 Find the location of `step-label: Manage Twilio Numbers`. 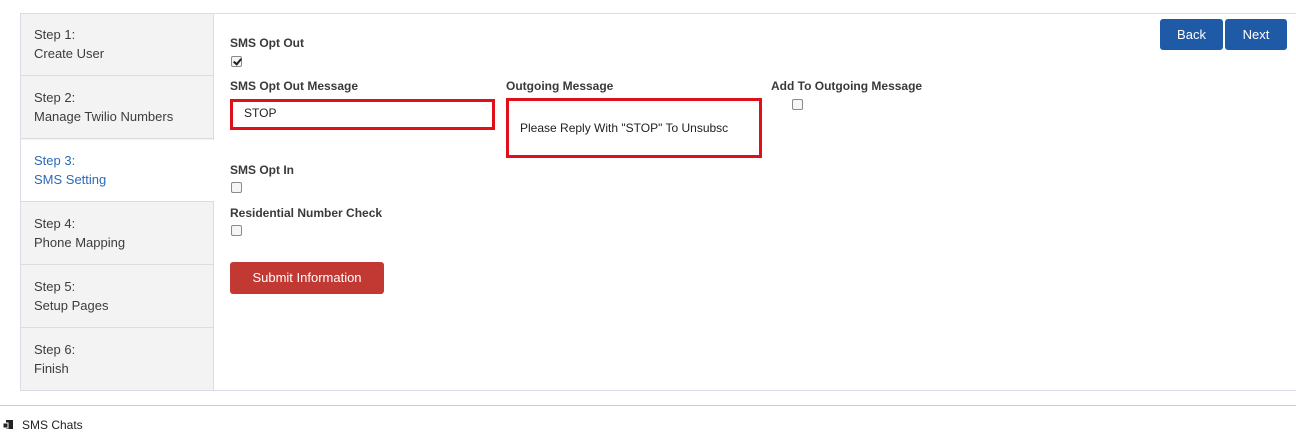

step-label: Manage Twilio Numbers is located at coordinates (104, 116).